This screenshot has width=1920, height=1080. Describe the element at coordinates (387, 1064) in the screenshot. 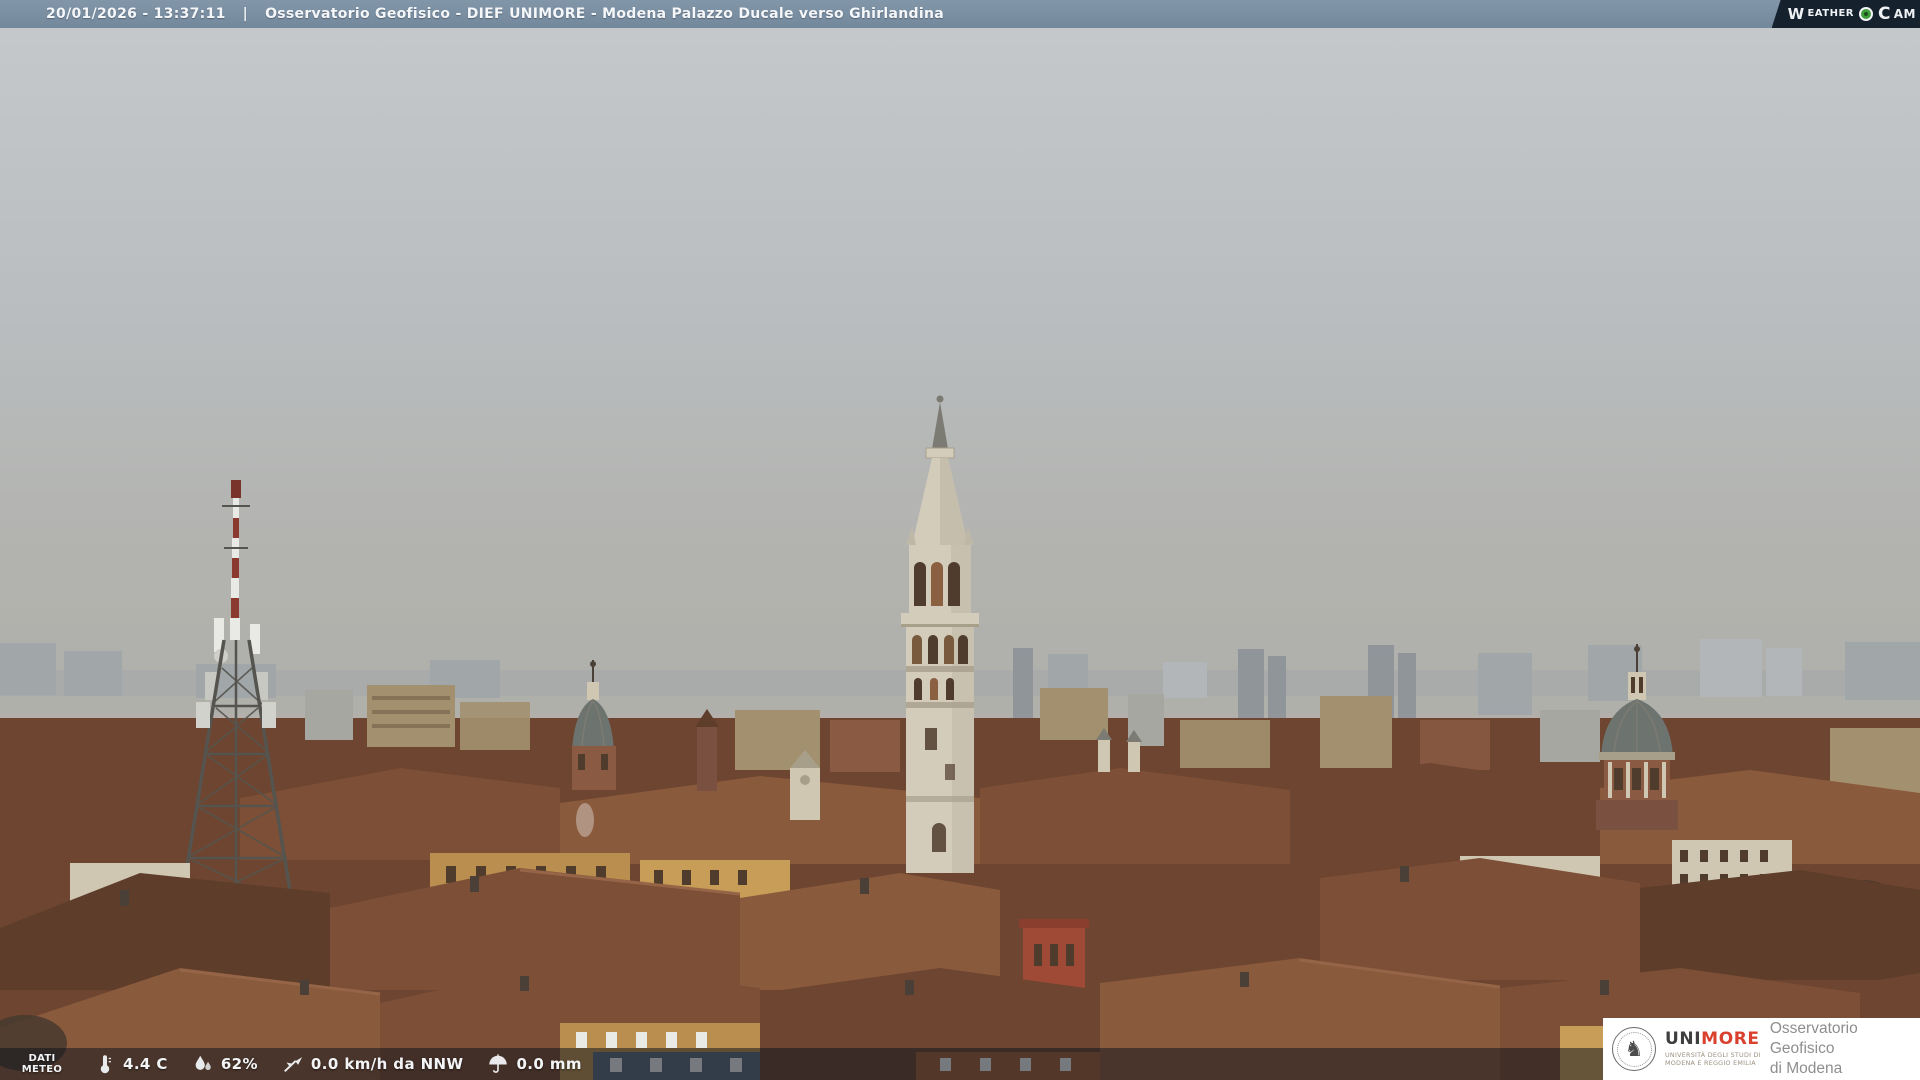

I see `wind-value: 0.0 km/h da NNW` at that location.